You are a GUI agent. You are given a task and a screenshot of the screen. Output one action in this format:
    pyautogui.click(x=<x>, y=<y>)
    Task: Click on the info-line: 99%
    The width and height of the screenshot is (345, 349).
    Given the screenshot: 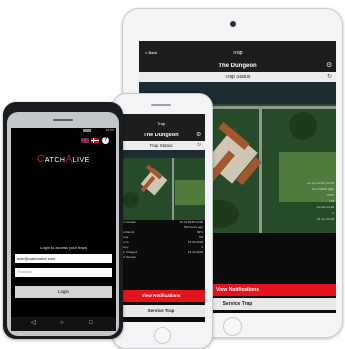 What is the action you would take?
    pyautogui.click(x=330, y=195)
    